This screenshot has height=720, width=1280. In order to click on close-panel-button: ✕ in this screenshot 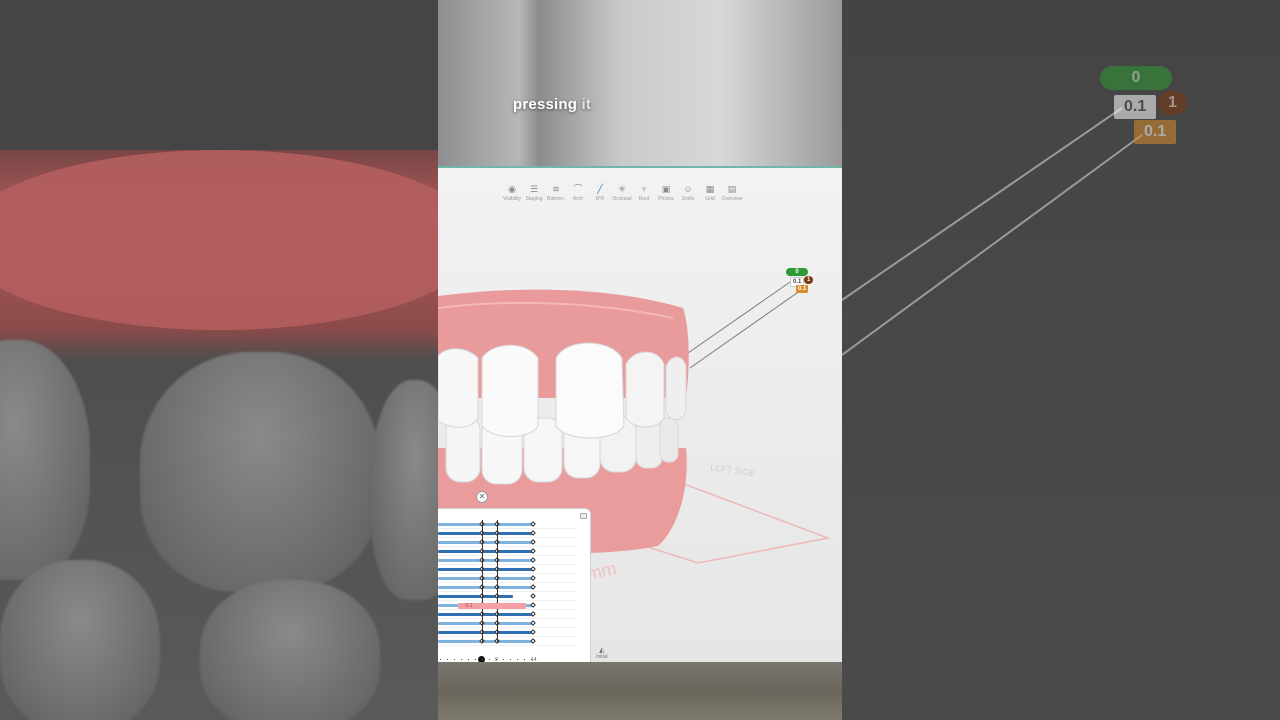, I will do `click(482, 497)`.